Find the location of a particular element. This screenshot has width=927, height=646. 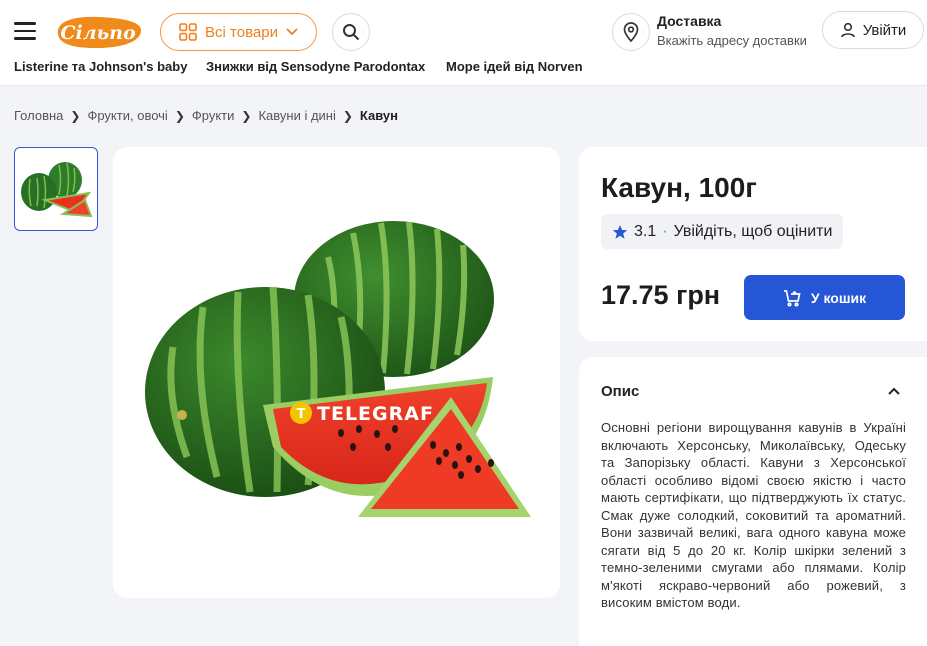

location-button is located at coordinates (631, 32).